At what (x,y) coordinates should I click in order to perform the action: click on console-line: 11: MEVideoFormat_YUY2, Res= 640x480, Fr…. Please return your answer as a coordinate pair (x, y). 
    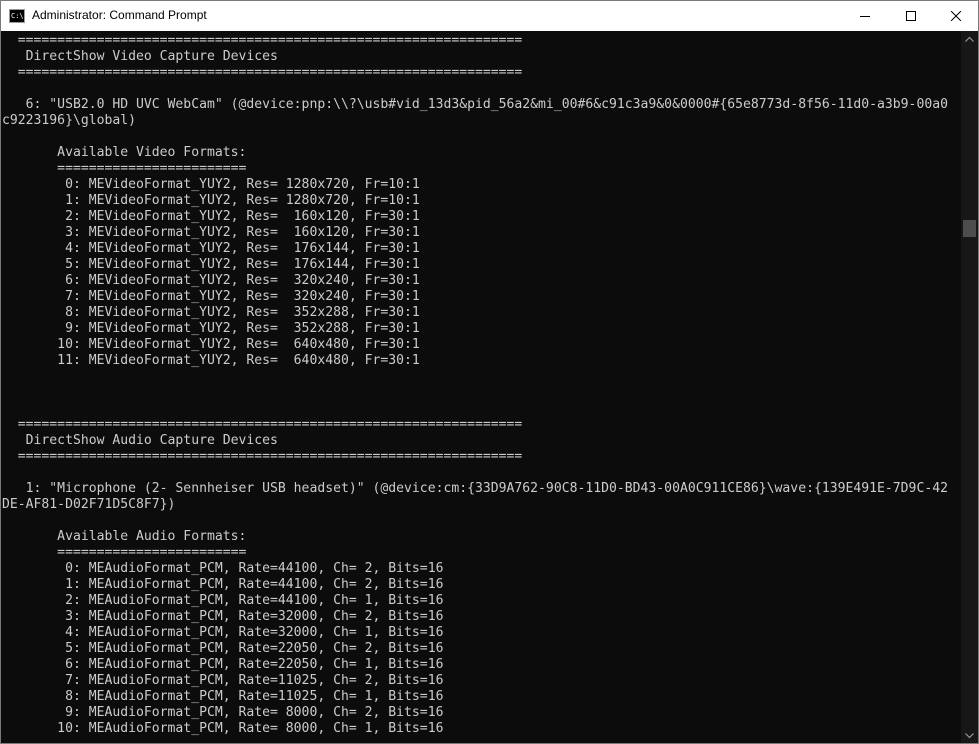
    Looking at the image, I should click on (211, 360).